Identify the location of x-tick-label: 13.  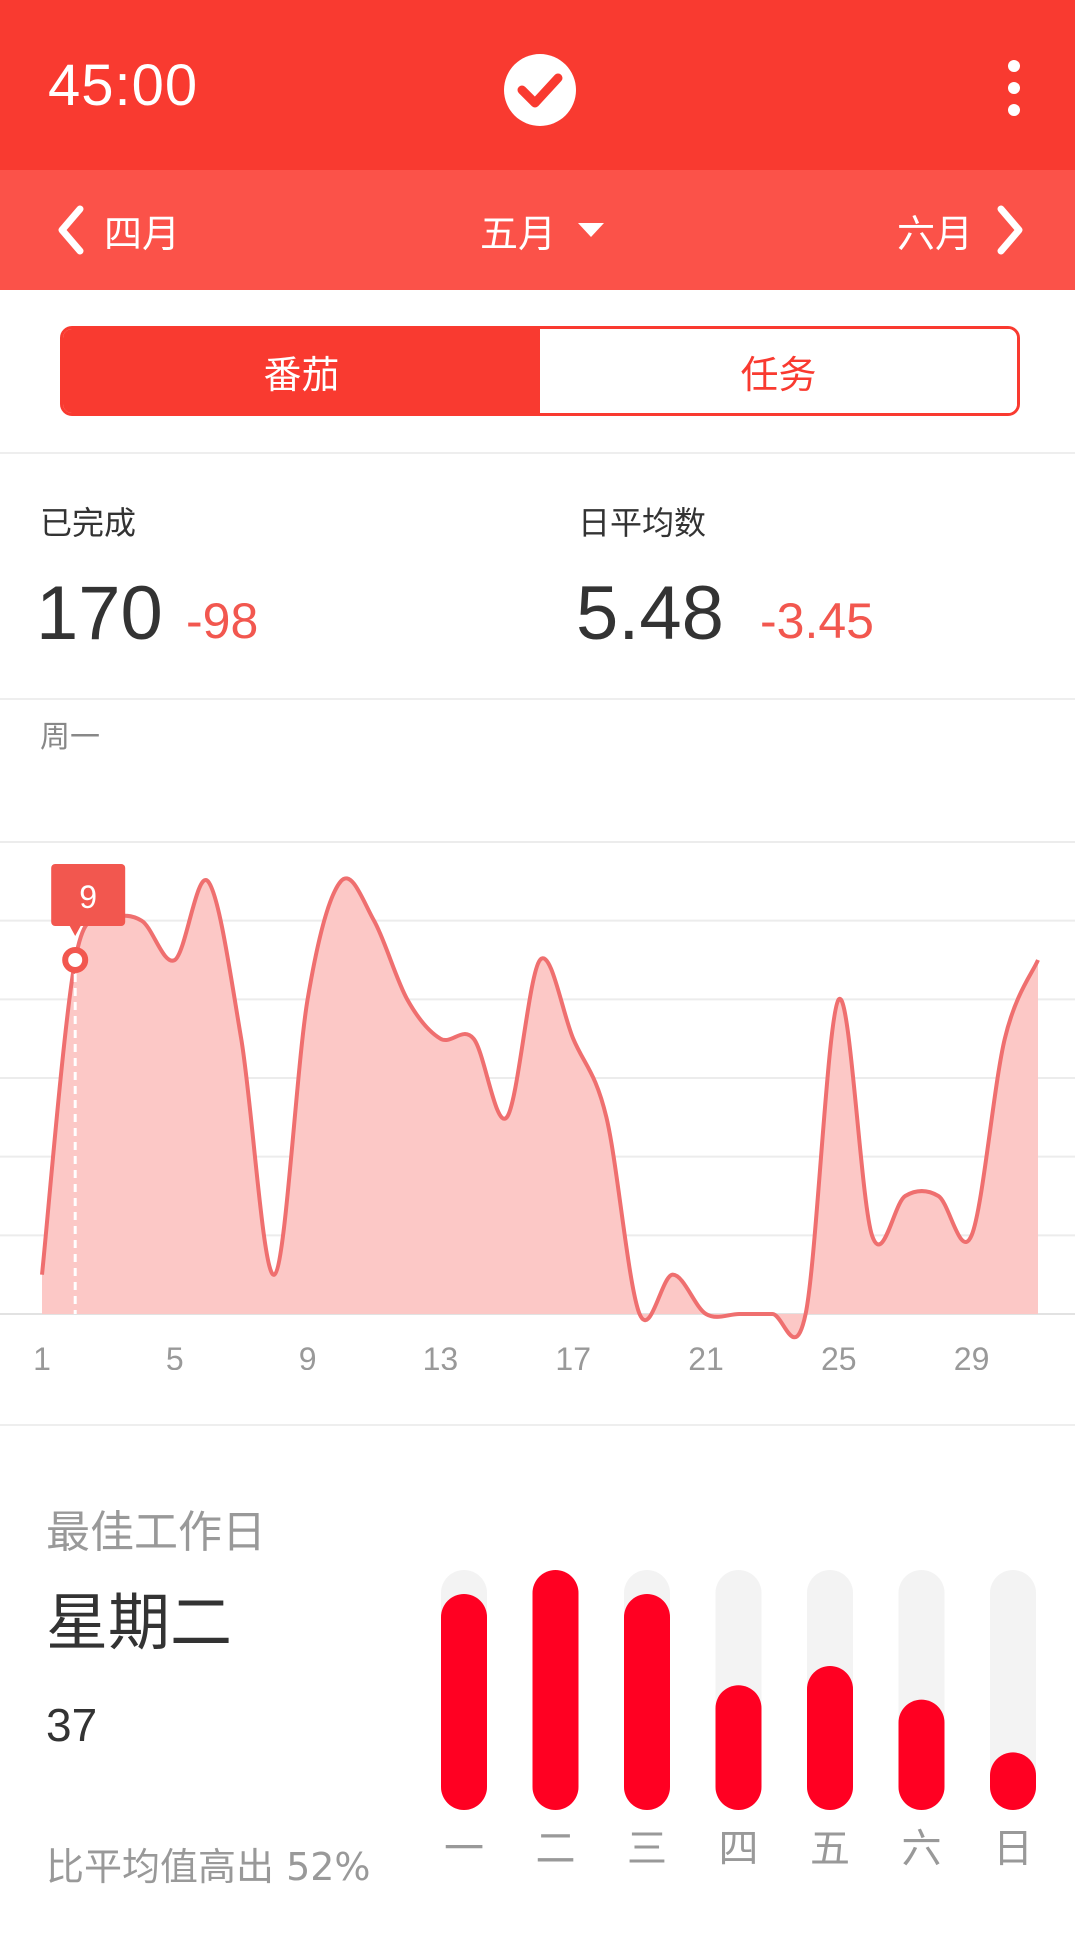
(441, 1355).